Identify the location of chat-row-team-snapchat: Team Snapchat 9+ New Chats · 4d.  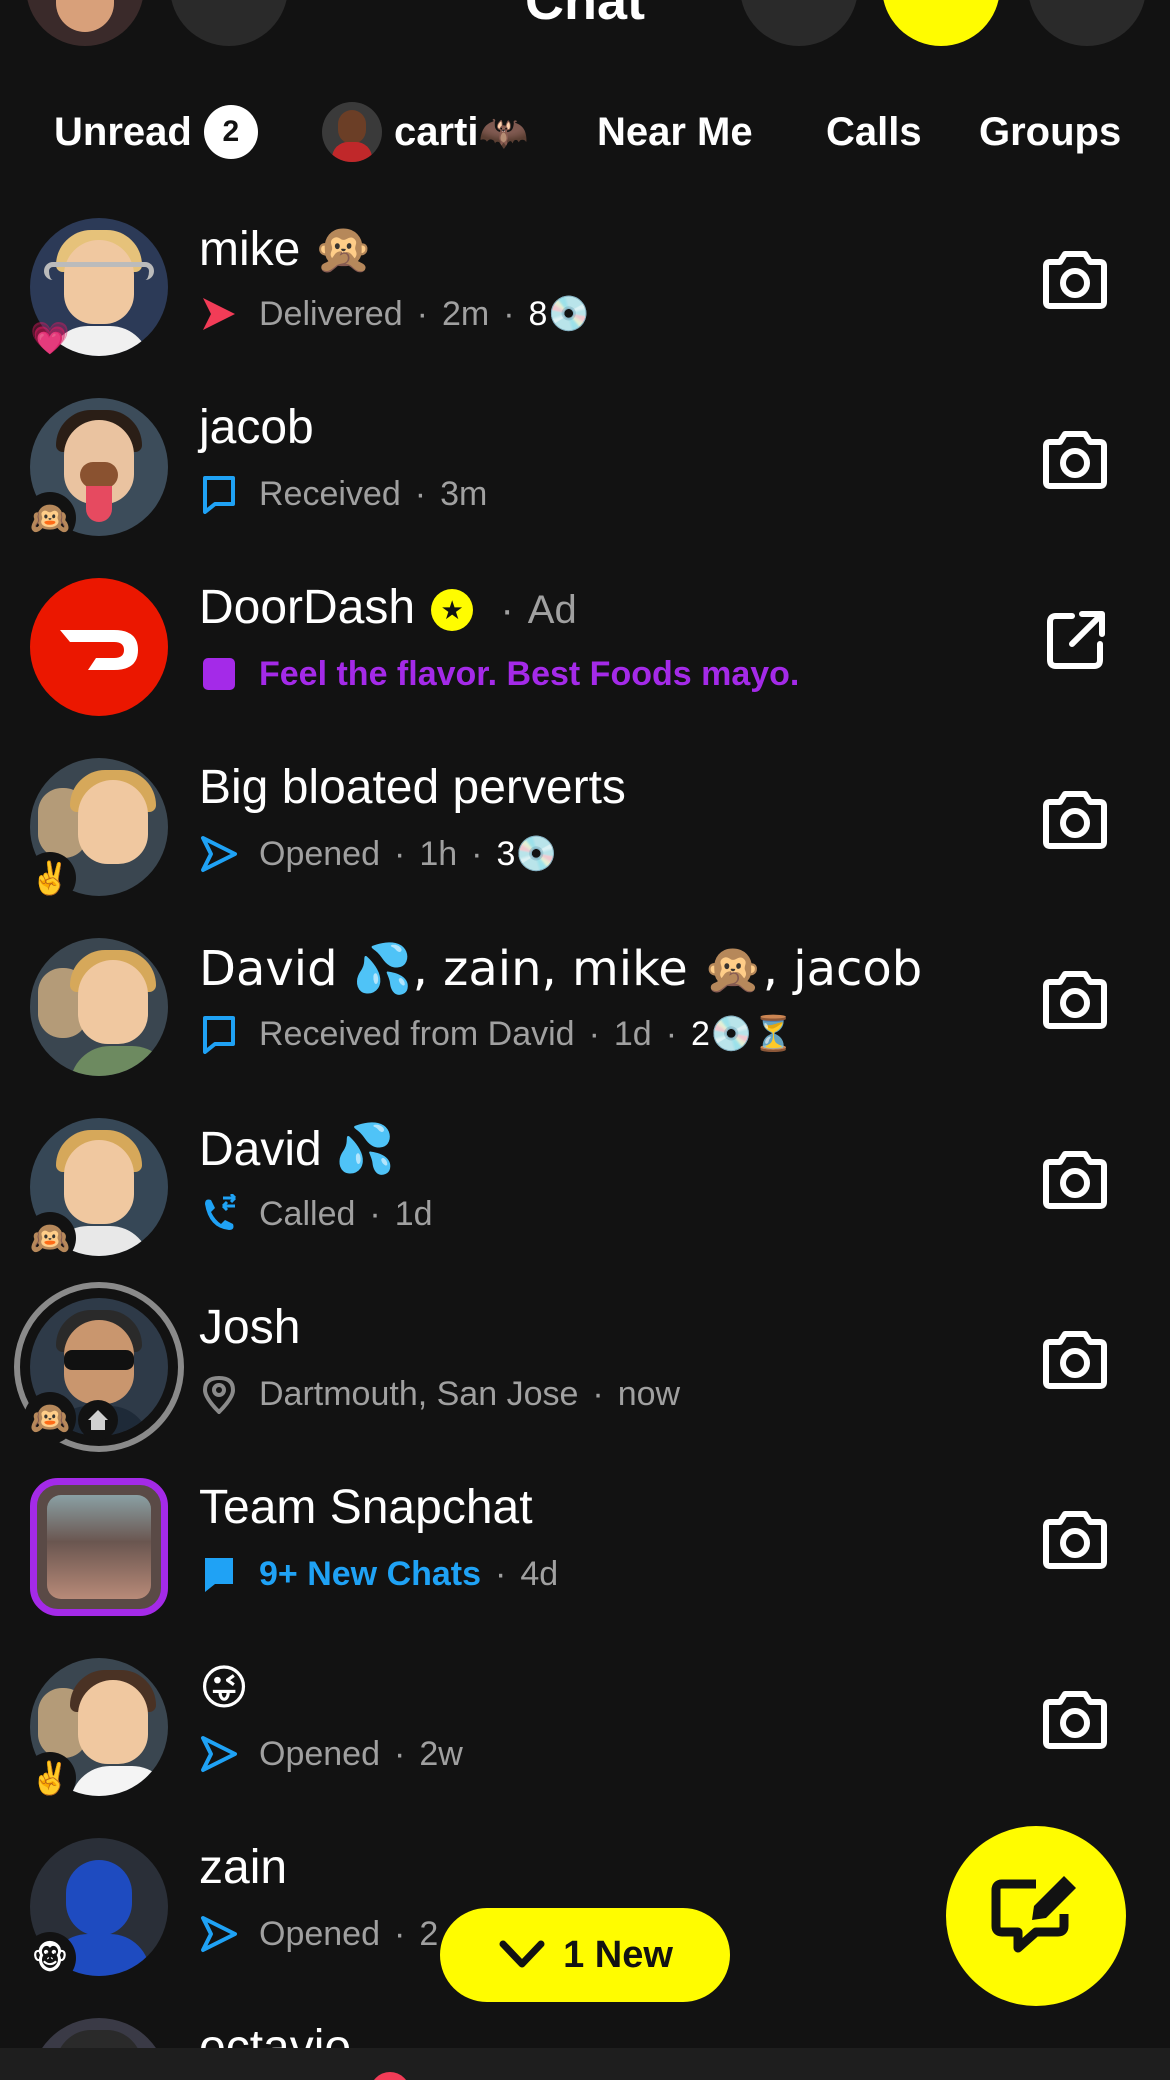
(585, 1540).